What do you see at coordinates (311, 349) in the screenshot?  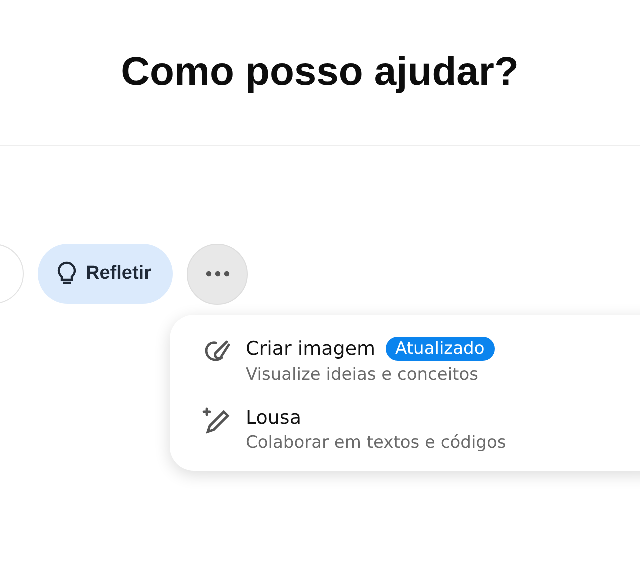 I see `menu-item-title: Criar imagem` at bounding box center [311, 349].